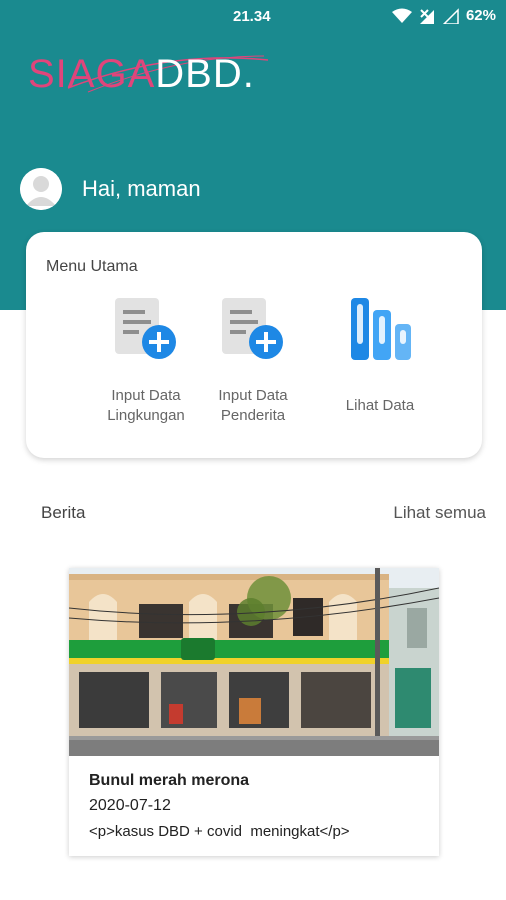  I want to click on see-all-news-link: Lihat semua, so click(439, 513).